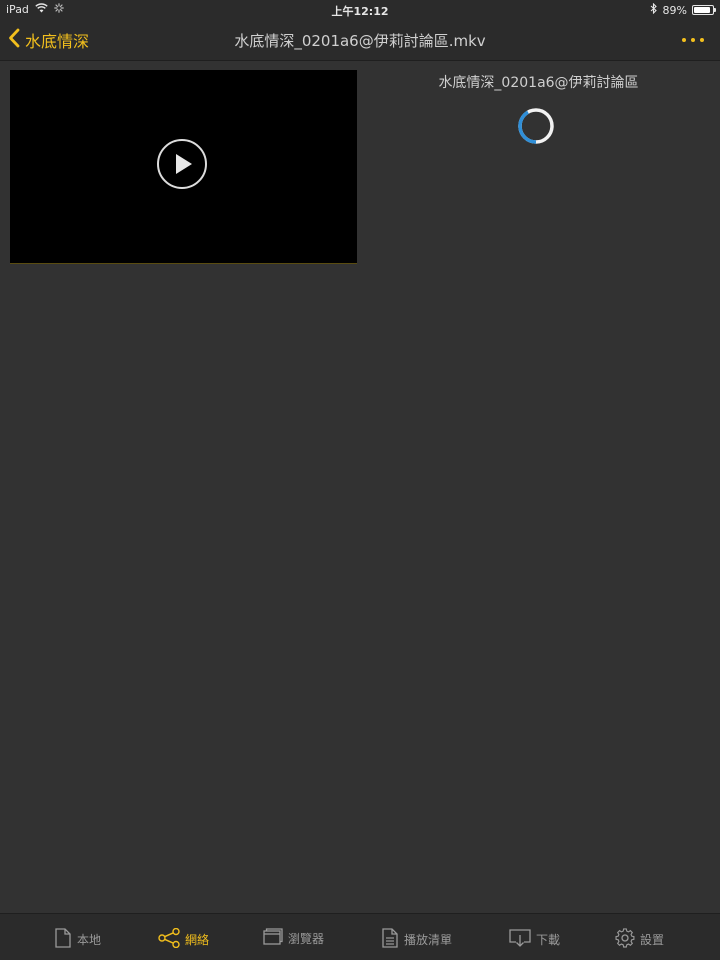 This screenshot has width=720, height=960. What do you see at coordinates (197, 940) in the screenshot?
I see `tab-label: 網絡` at bounding box center [197, 940].